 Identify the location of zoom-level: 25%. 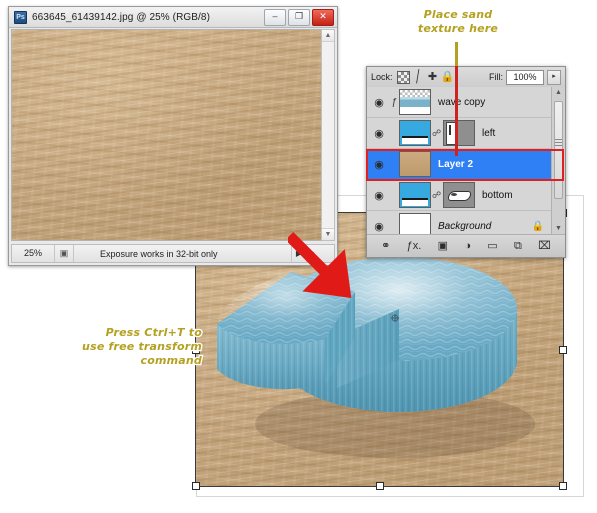
(33, 253).